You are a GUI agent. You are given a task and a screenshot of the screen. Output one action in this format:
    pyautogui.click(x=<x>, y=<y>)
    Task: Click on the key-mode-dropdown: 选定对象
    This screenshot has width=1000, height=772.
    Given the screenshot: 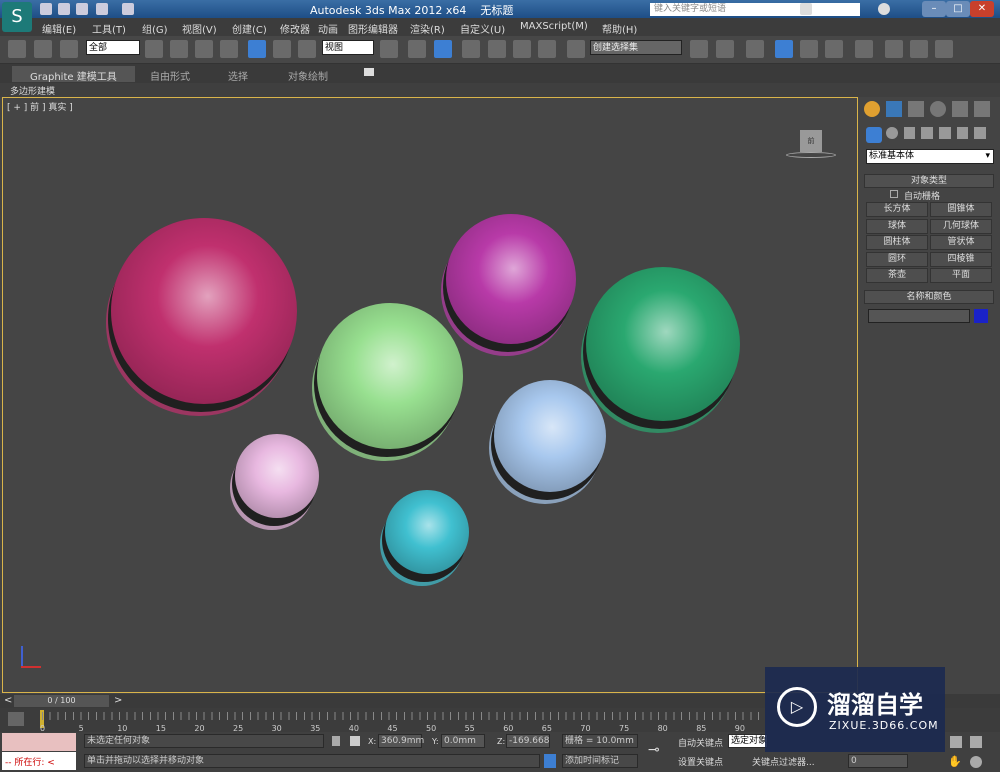 What is the action you would take?
    pyautogui.click(x=748, y=741)
    